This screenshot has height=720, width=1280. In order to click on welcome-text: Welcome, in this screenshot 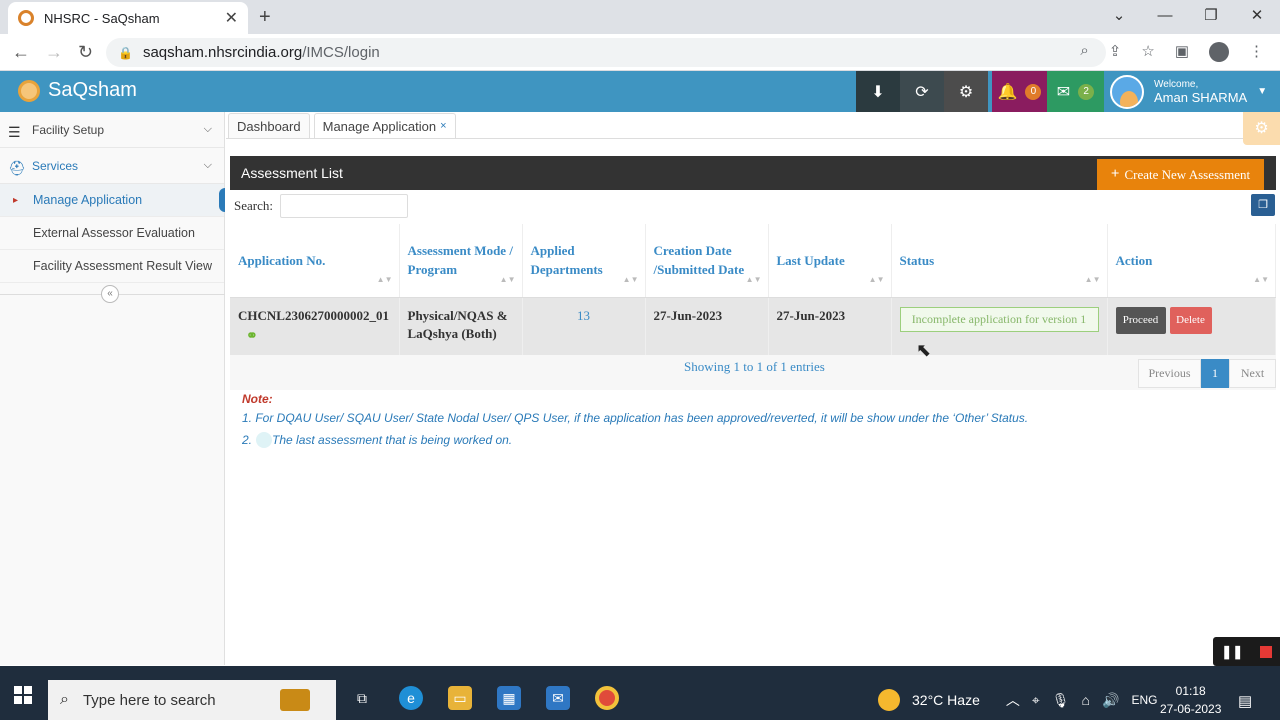, I will do `click(1176, 84)`.